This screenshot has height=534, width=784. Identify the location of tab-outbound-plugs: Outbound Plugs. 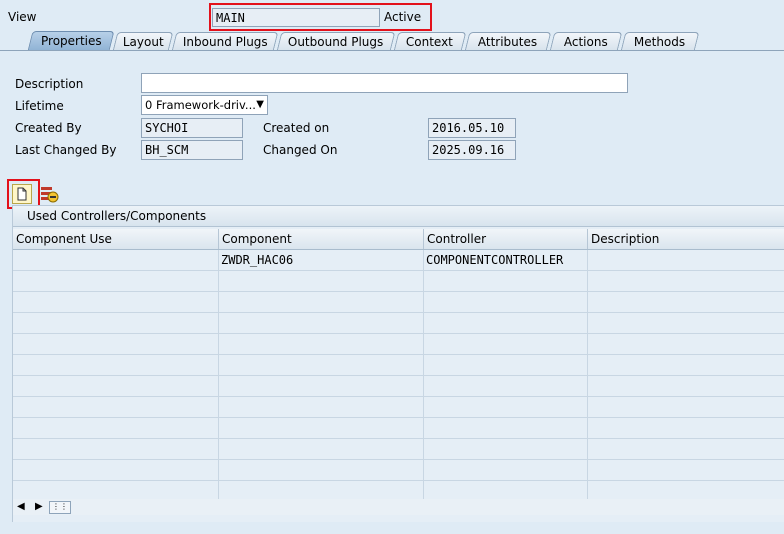
(336, 41).